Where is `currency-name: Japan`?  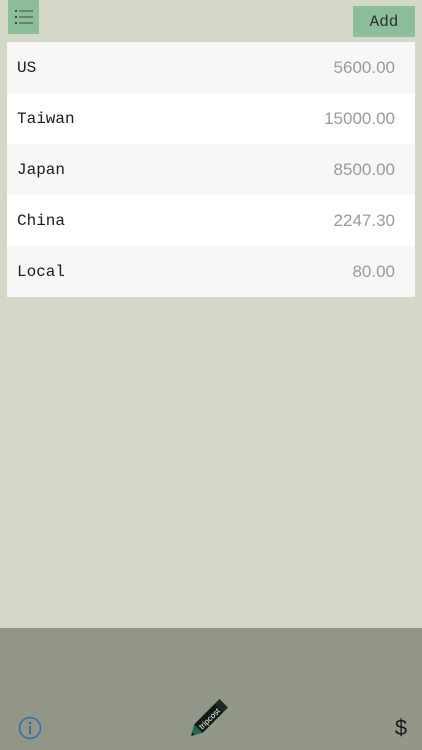
currency-name: Japan is located at coordinates (41, 169).